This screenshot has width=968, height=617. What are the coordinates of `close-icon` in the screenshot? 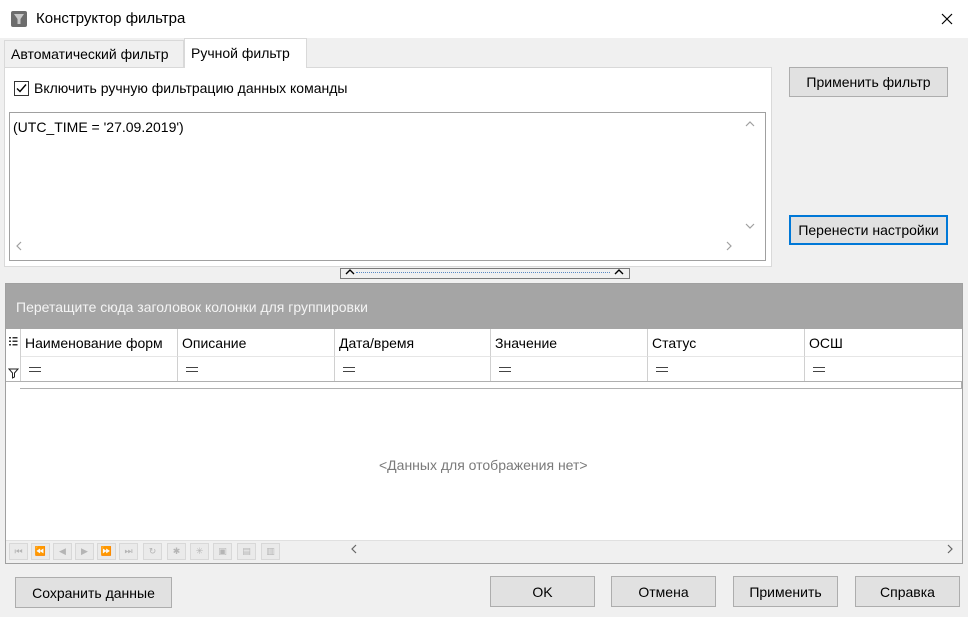 It's located at (947, 19).